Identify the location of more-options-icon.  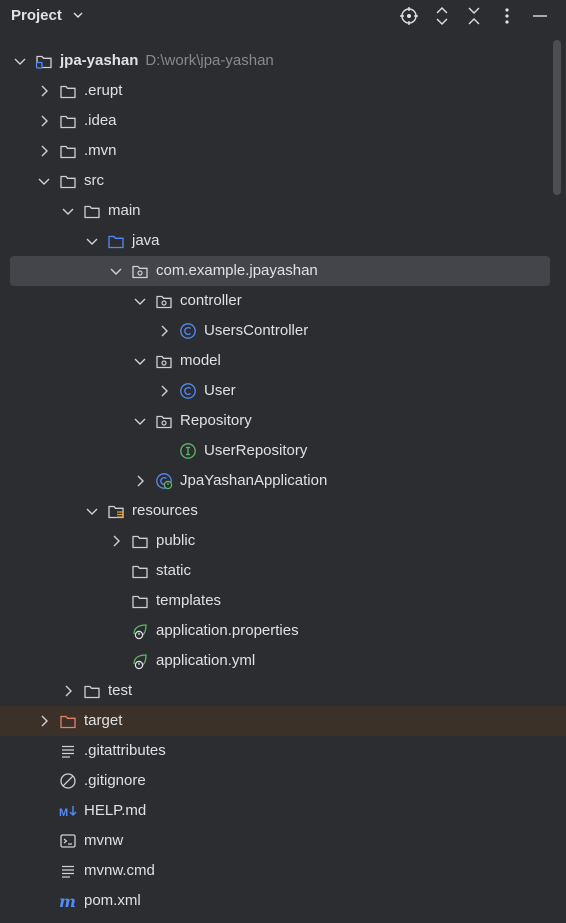
(507, 16).